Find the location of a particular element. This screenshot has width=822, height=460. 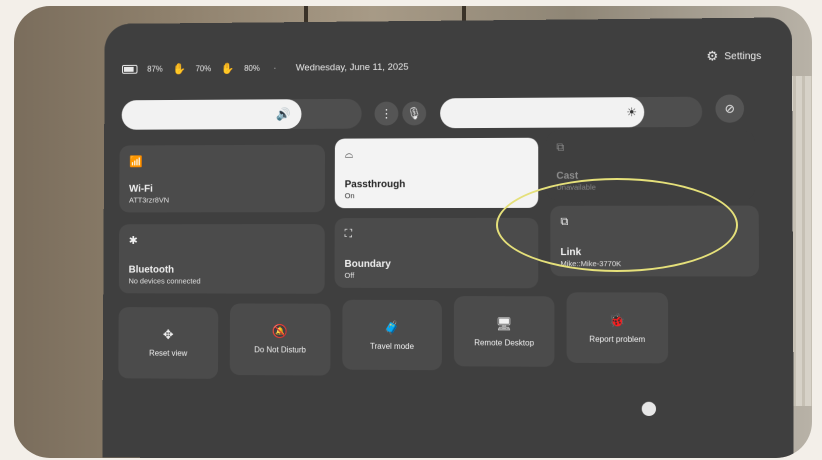

do-not-disturb-label: Do Not Disturb is located at coordinates (280, 350).